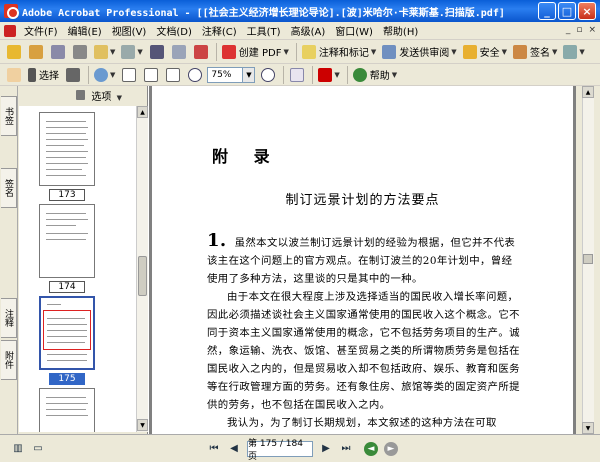 This screenshot has height=462, width=600. What do you see at coordinates (9, 318) in the screenshot?
I see `tab-comments: 注释` at bounding box center [9, 318].